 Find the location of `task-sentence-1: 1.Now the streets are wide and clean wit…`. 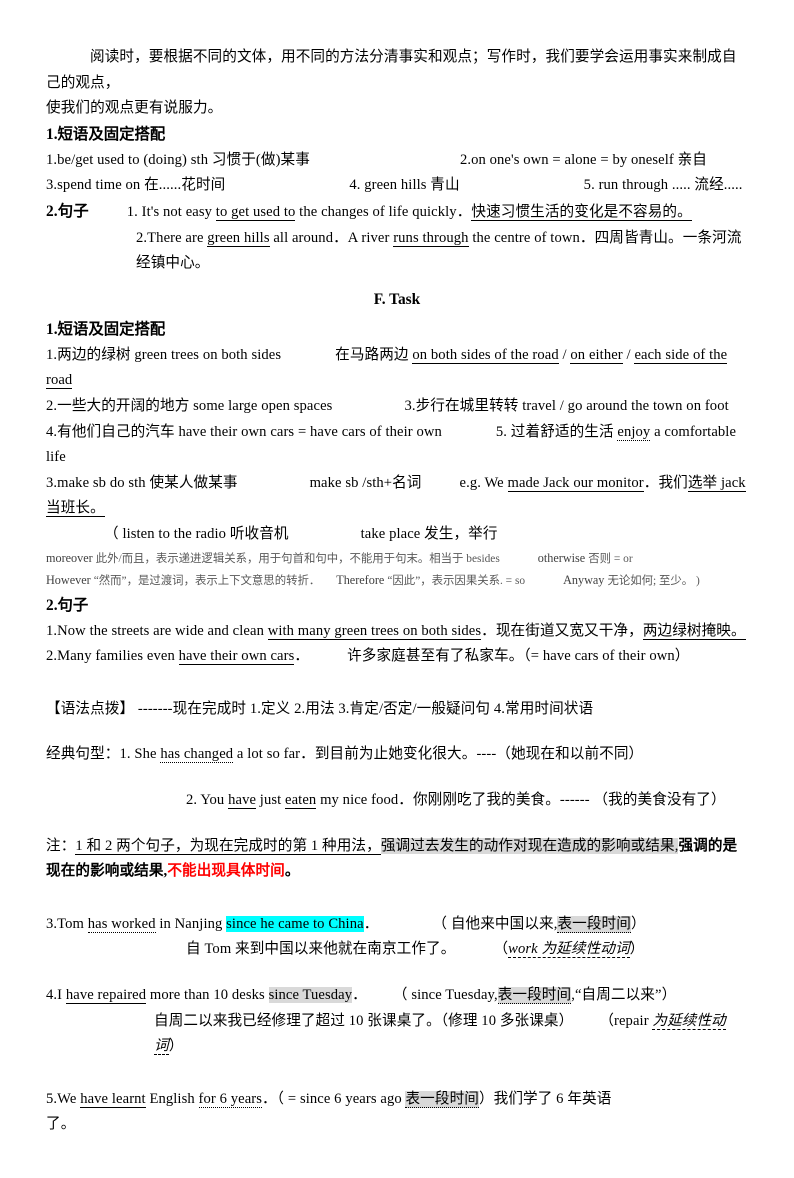

task-sentence-1: 1.Now the streets are wide and clean wit… is located at coordinates (397, 632).